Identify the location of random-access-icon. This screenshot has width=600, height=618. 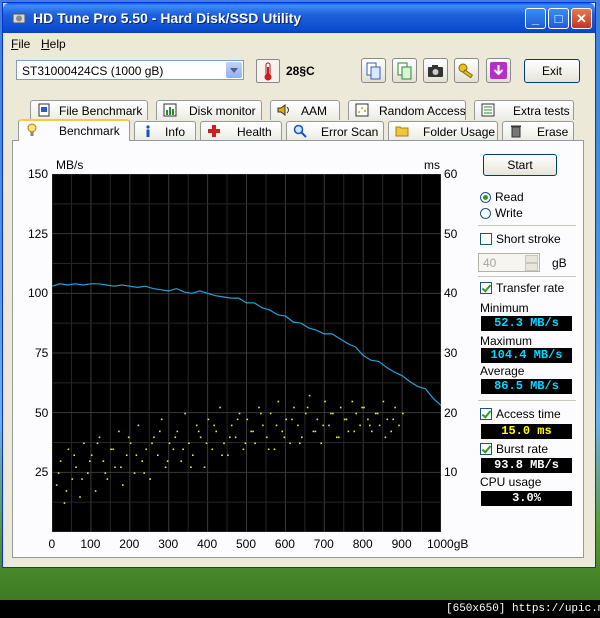
(362, 110).